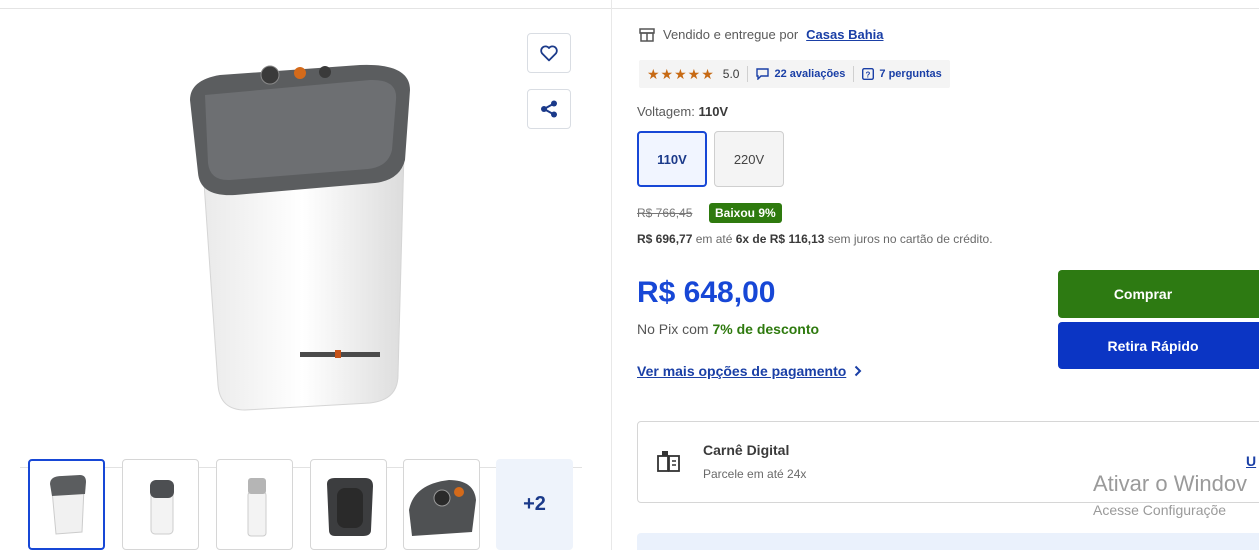 The width and height of the screenshot is (1259, 550). Describe the element at coordinates (858, 371) in the screenshot. I see `chevron-right-icon` at that location.